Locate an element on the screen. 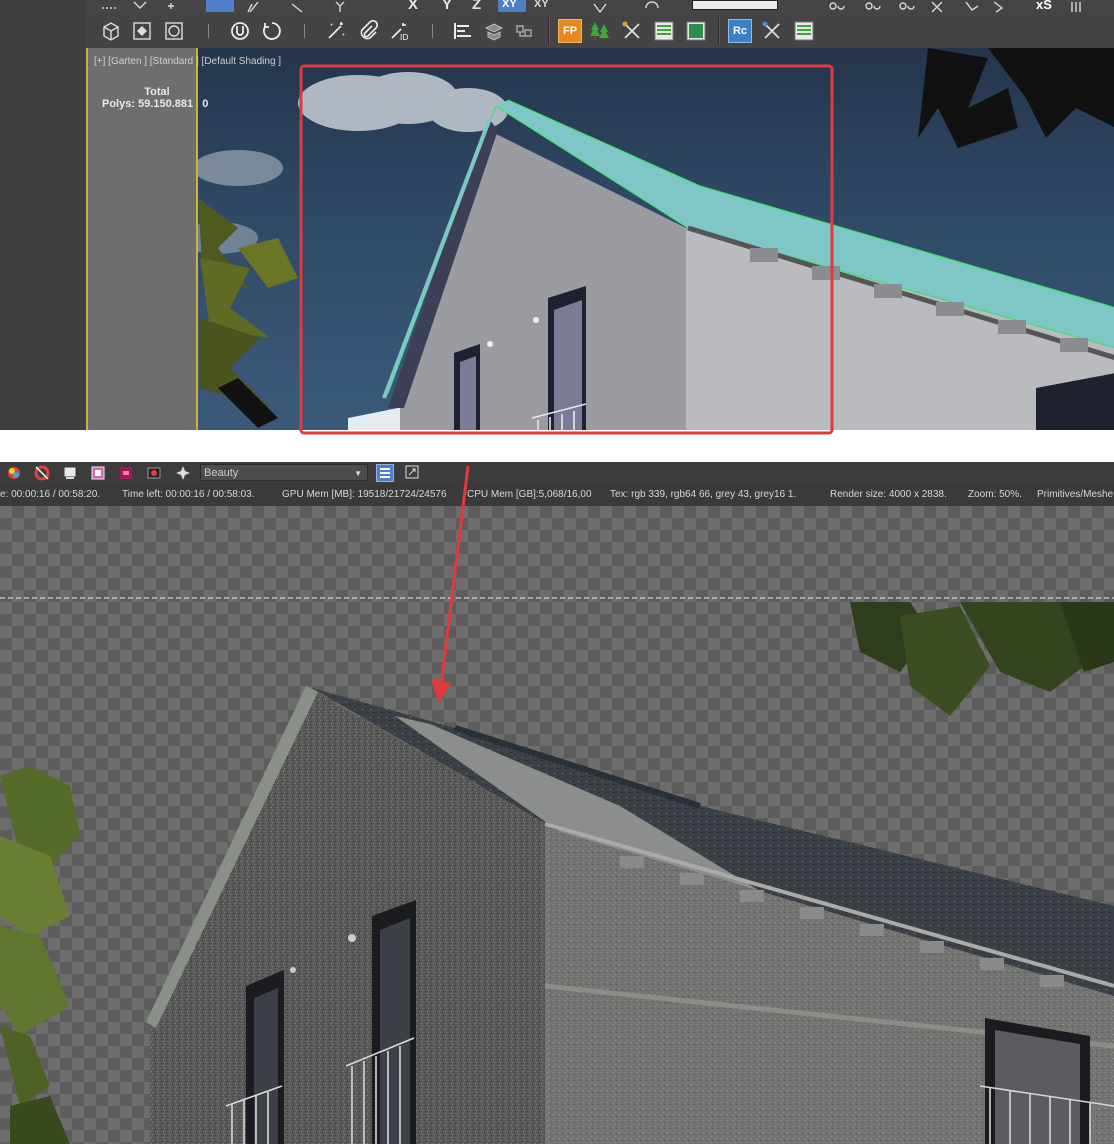  xs-button: xS is located at coordinates (1044, 6).